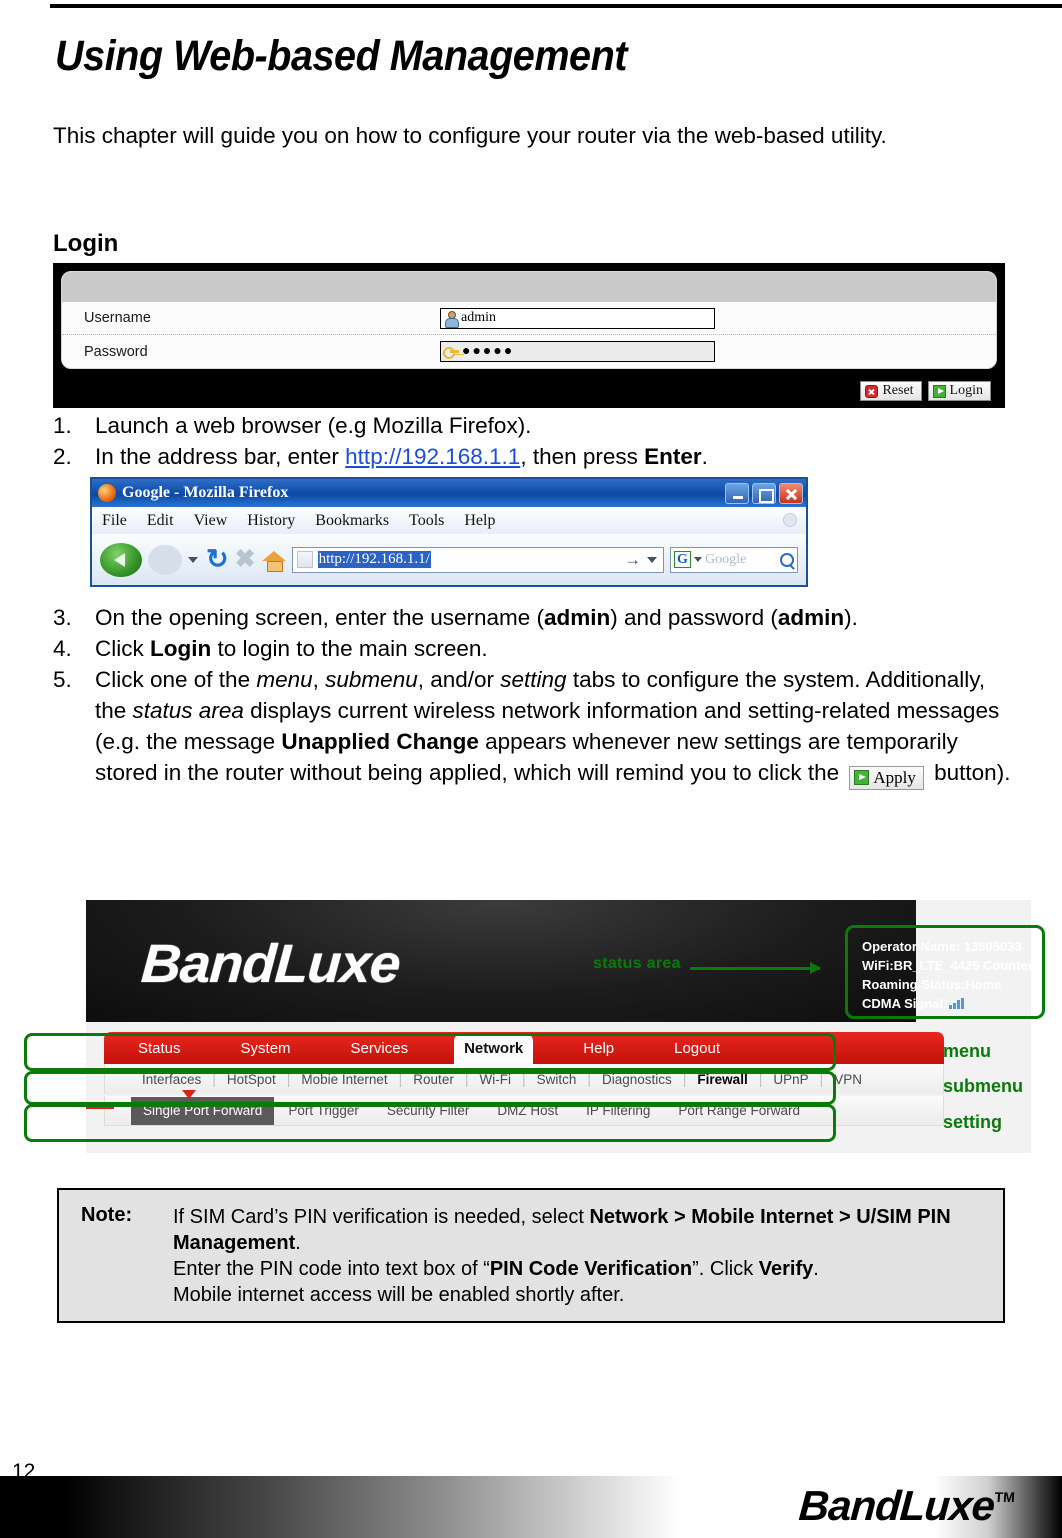 Image resolution: width=1062 pixels, height=1538 pixels. Describe the element at coordinates (533, 679) in the screenshot. I see `step-5-setting-word: setting` at that location.